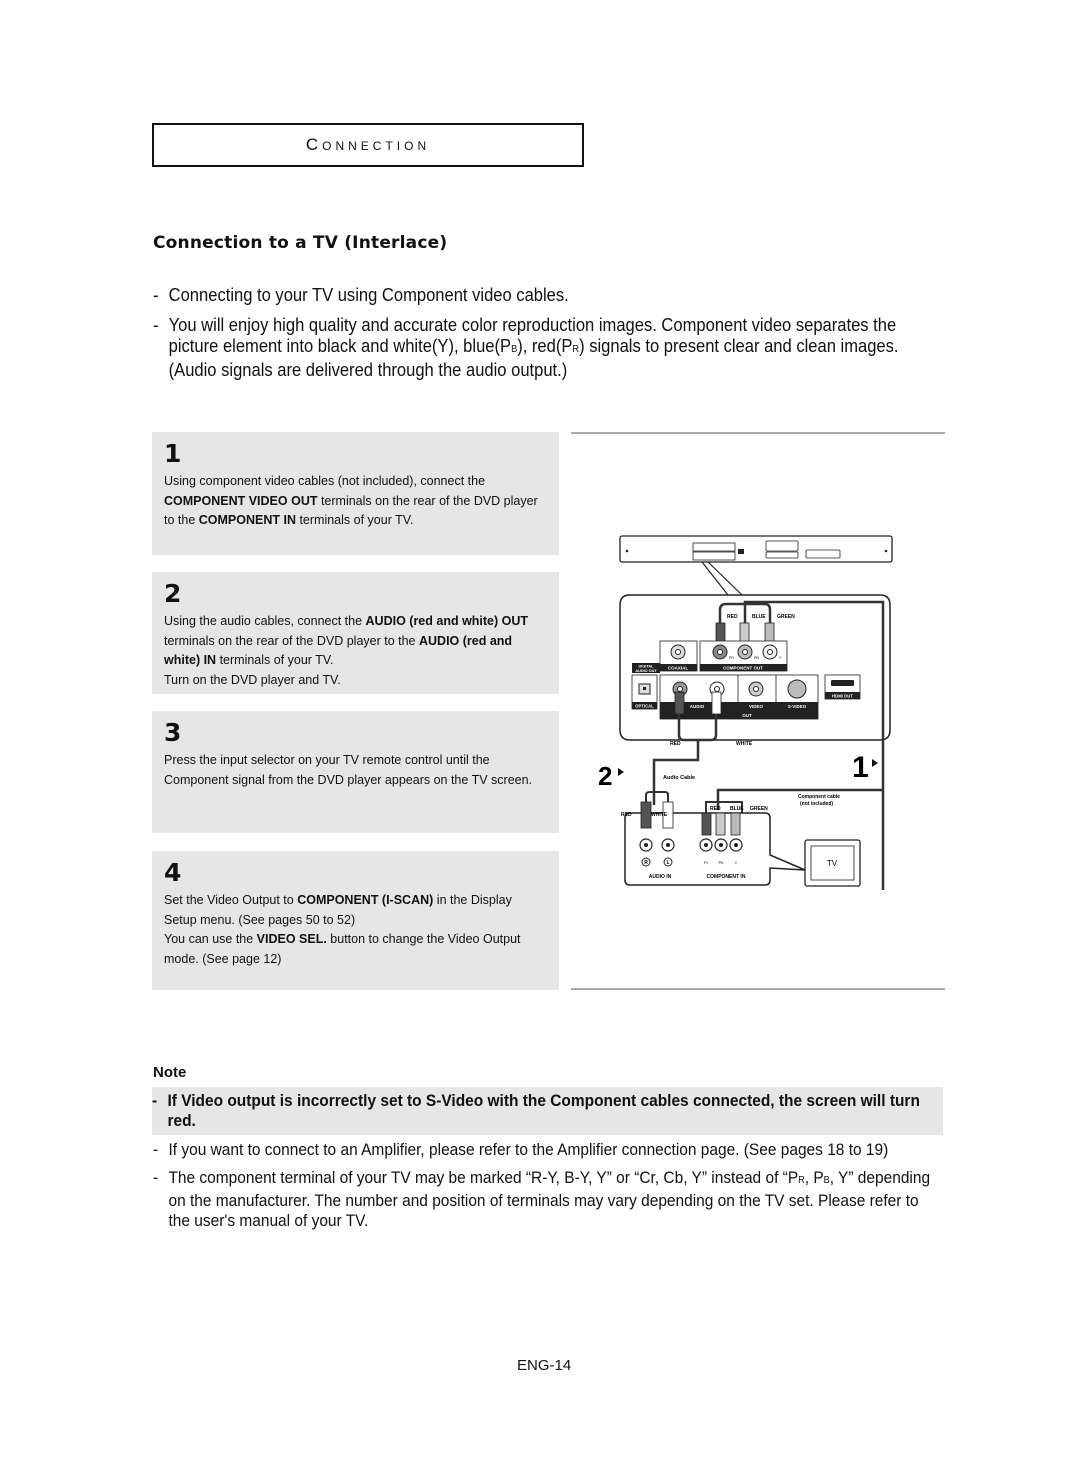 The width and height of the screenshot is (1080, 1482). I want to click on audio-label-red: RED, so click(675, 744).